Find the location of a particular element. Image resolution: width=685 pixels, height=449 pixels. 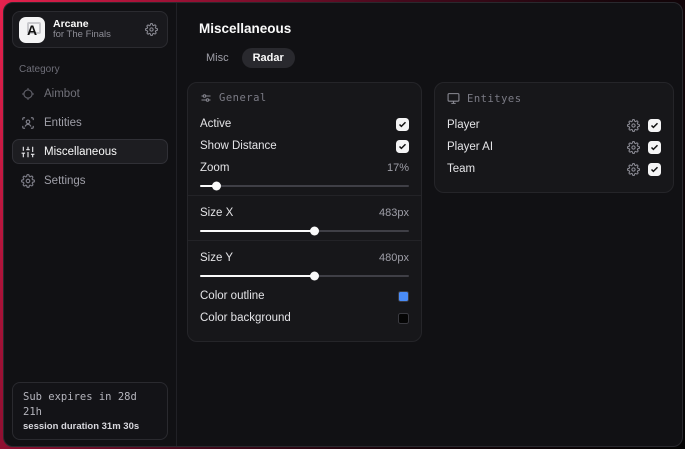

color-outline-swatch is located at coordinates (403, 296).